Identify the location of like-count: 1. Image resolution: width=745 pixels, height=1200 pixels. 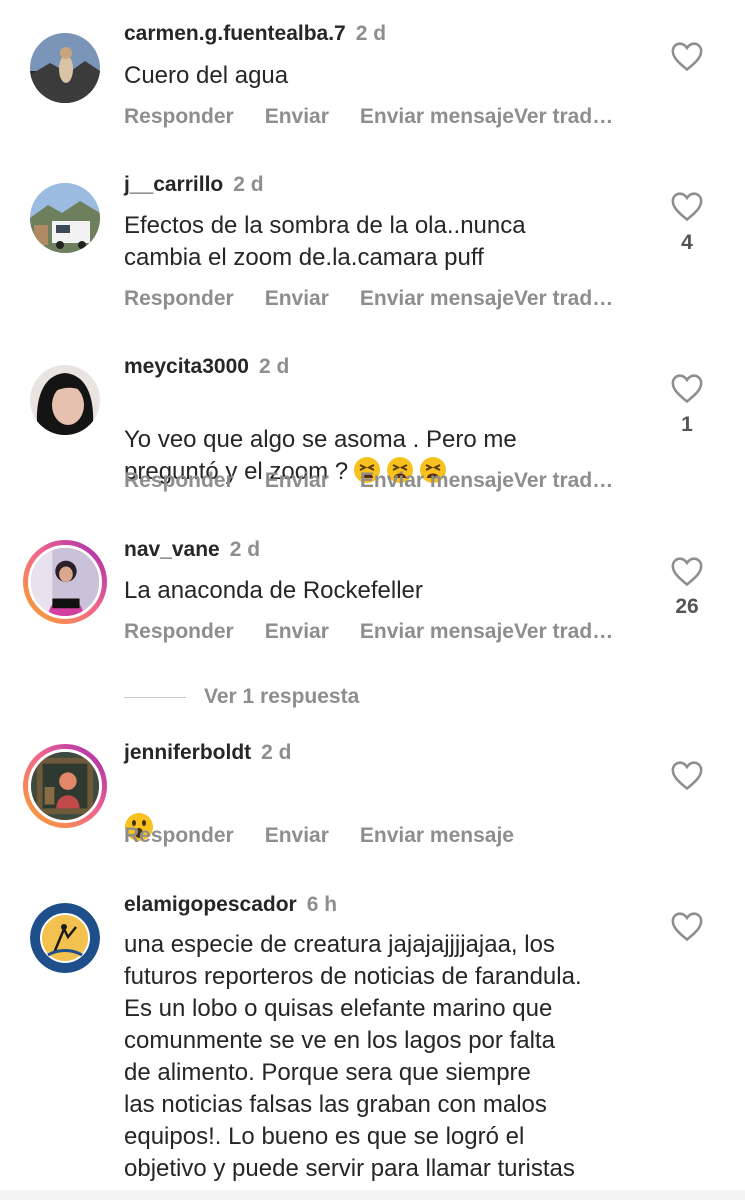
(687, 424).